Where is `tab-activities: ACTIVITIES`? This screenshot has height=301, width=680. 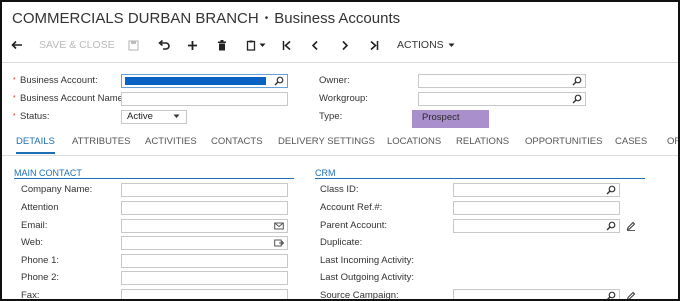
tab-activities: ACTIVITIES is located at coordinates (171, 143).